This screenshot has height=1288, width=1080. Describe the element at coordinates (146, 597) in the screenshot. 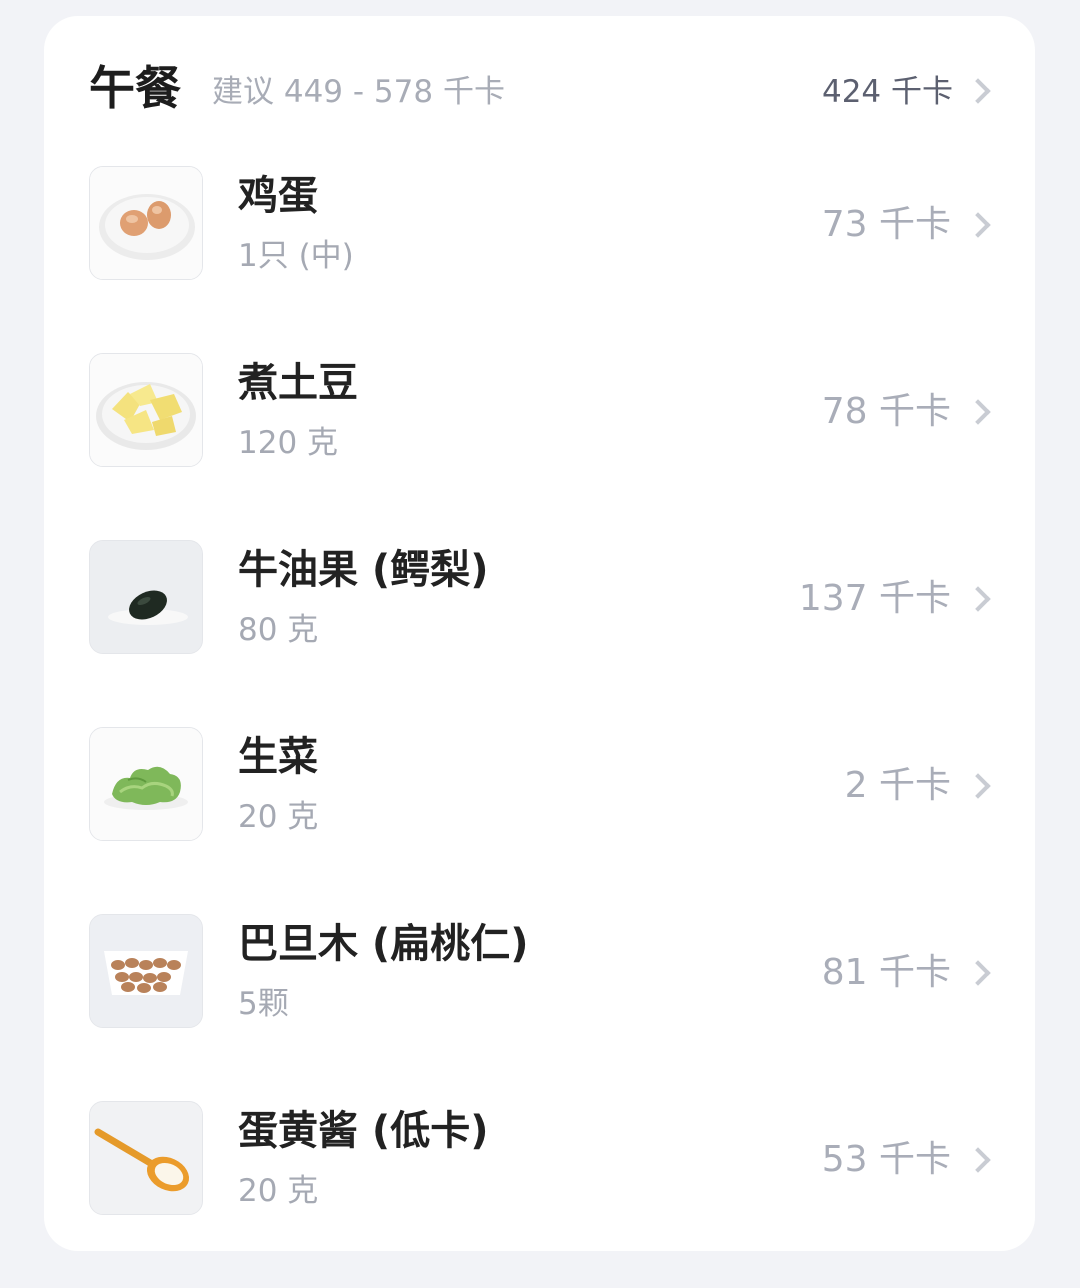

I see `avocado-thumbnail` at that location.